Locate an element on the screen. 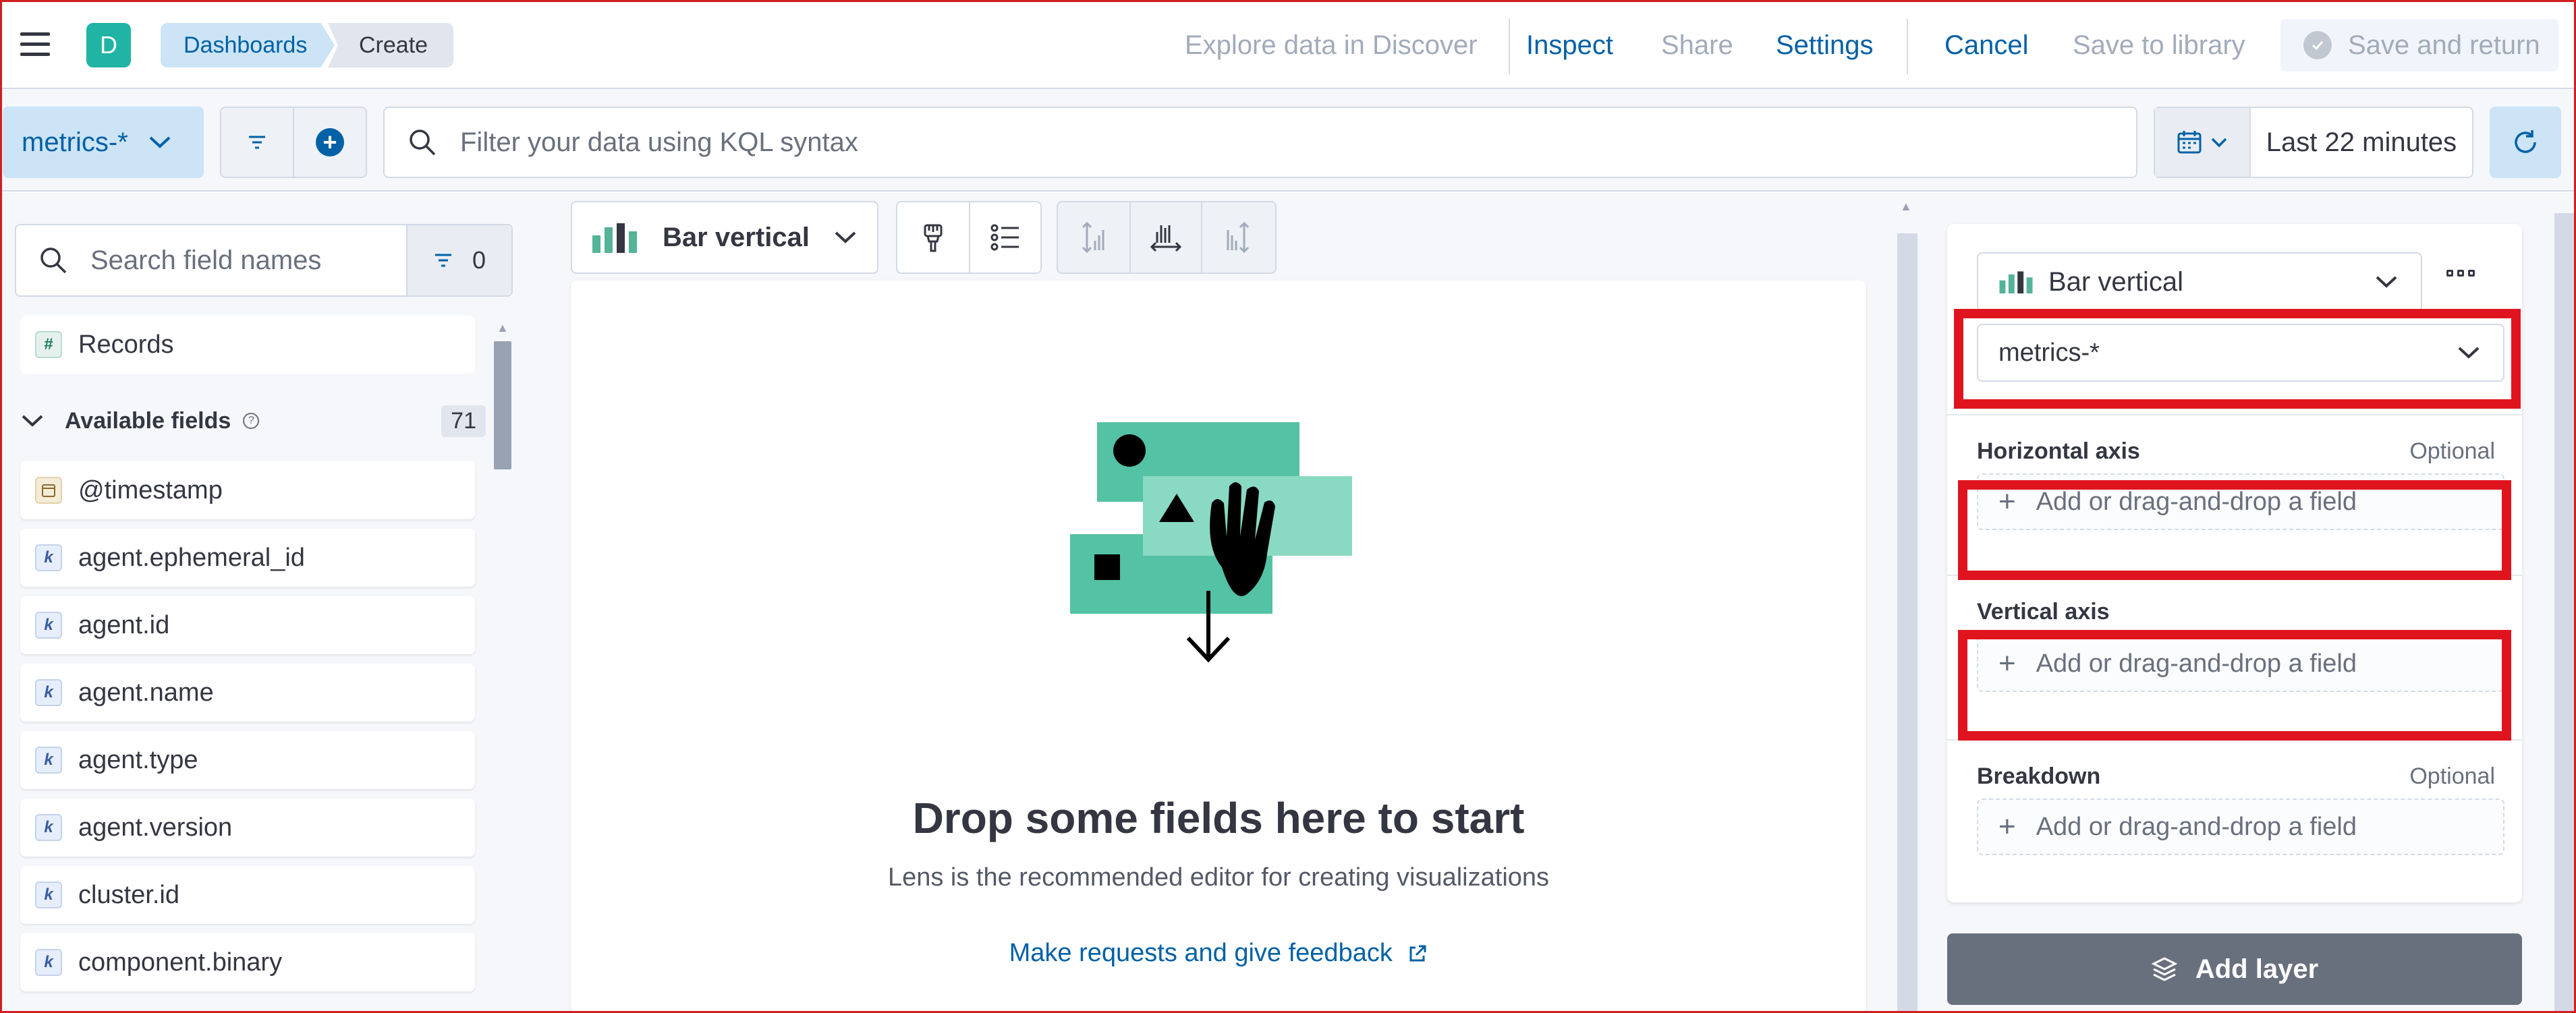 This screenshot has width=2576, height=1013. field-name: agent.ephemeral_id is located at coordinates (191, 557).